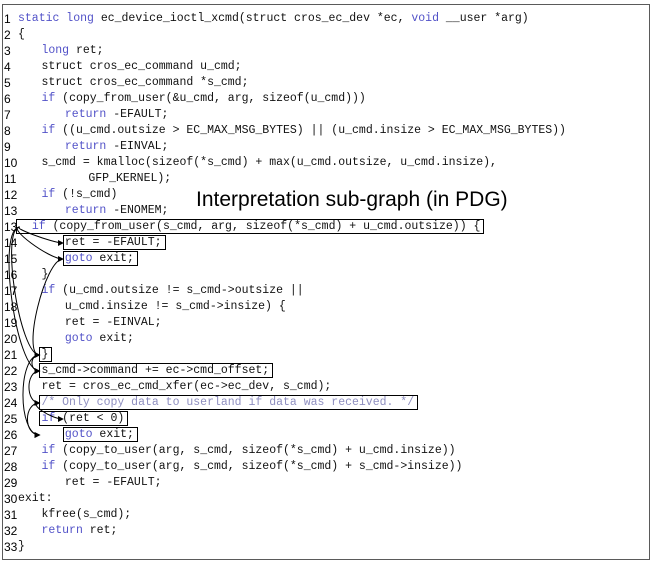 Image resolution: width=655 pixels, height=567 pixels. I want to click on pdg-edges, so click(36, 332).